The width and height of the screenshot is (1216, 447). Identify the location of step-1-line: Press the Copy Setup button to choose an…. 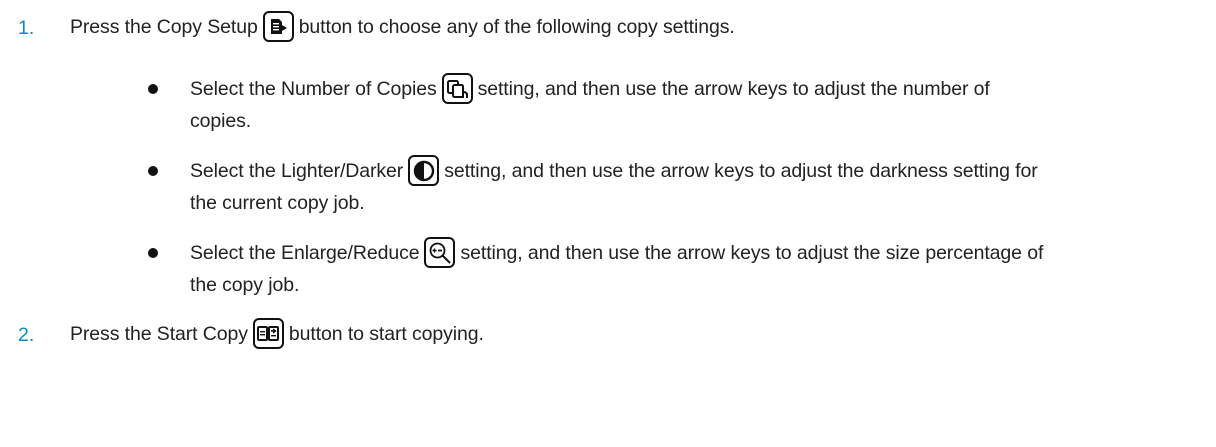
(402, 26).